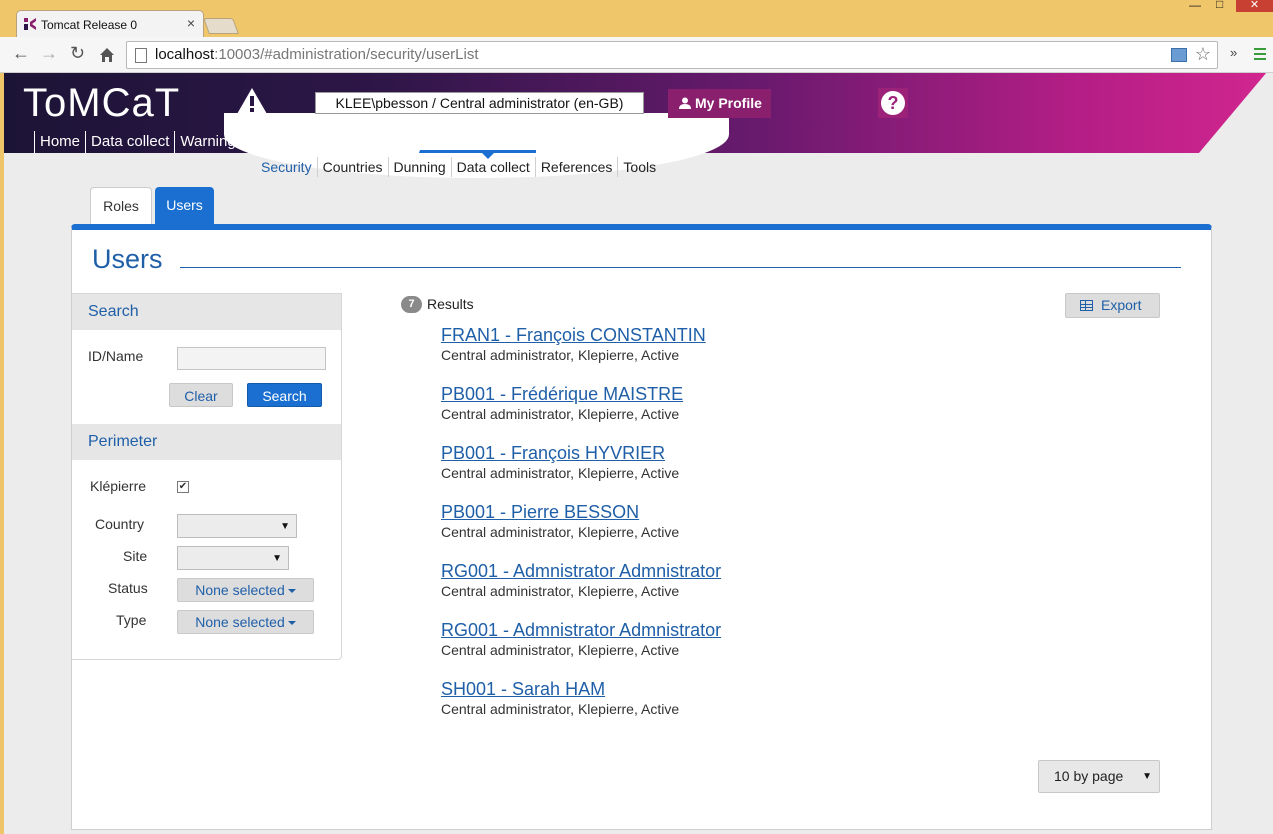  What do you see at coordinates (131, 620) in the screenshot?
I see `type-label: Type` at bounding box center [131, 620].